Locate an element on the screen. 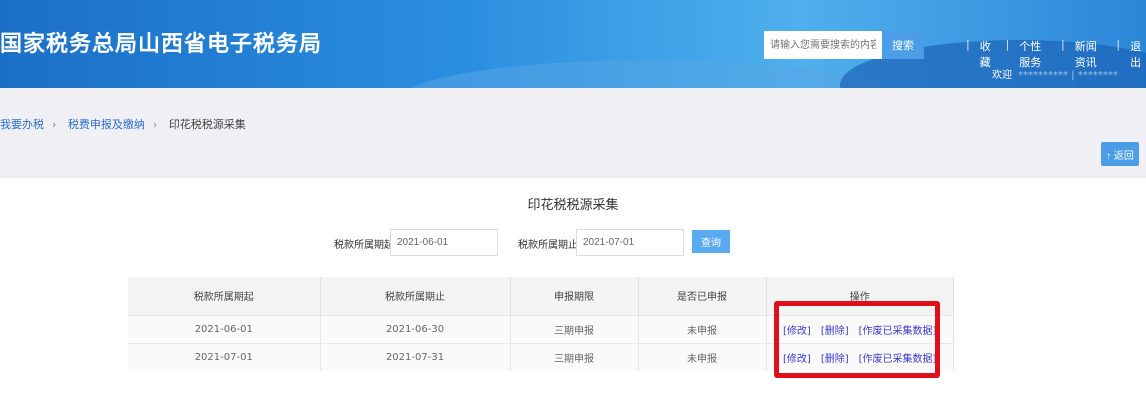  from-label: 税款所属期起 is located at coordinates (364, 245).